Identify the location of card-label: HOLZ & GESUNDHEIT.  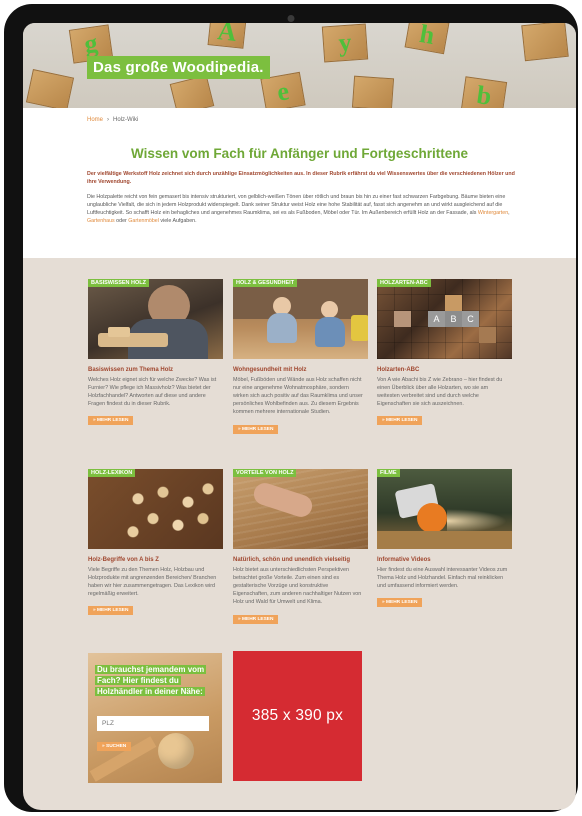
(265, 283).